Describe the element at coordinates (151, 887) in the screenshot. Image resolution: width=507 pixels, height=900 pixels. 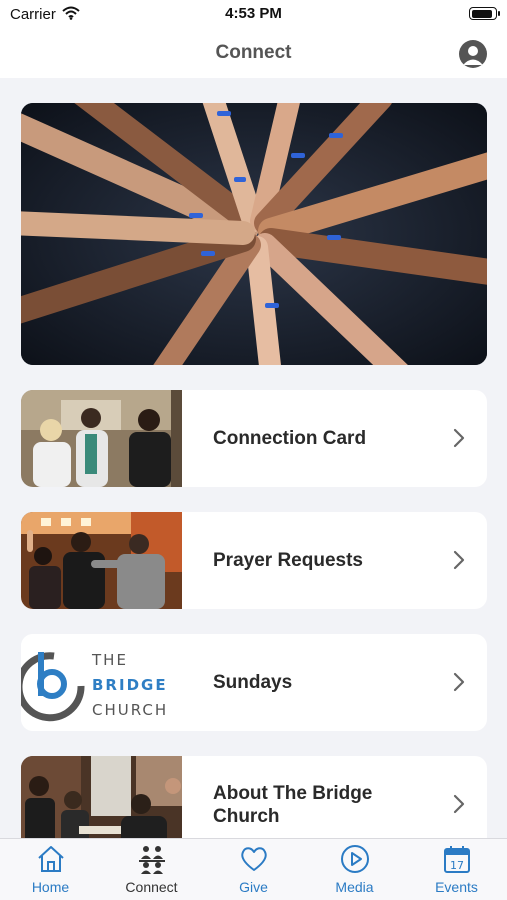
I see `tab-label: Connect` at that location.